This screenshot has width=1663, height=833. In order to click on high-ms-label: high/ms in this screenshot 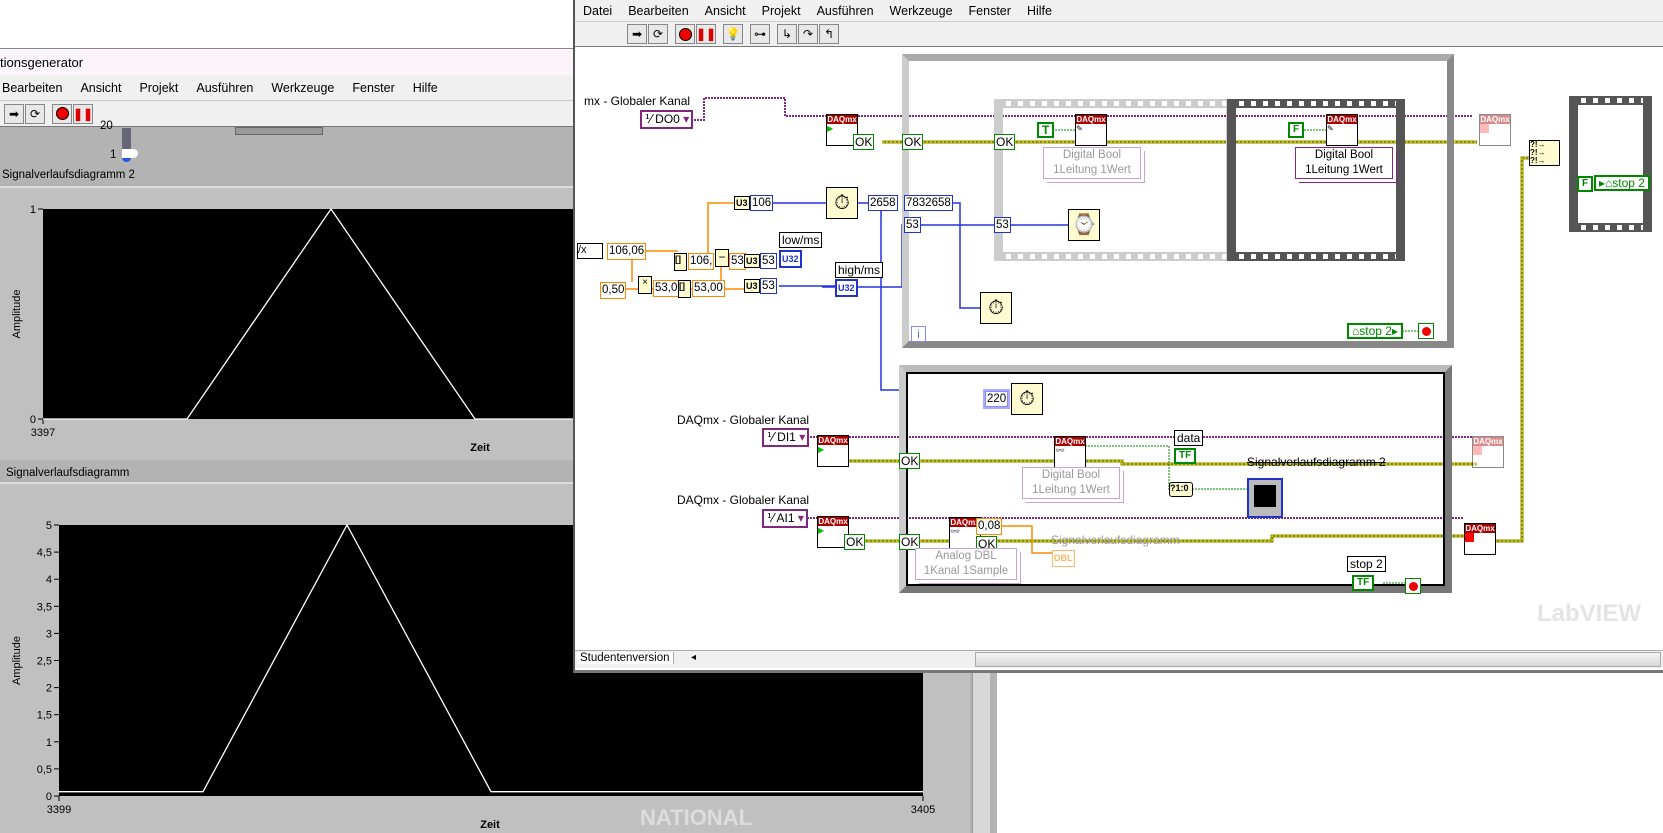, I will do `click(859, 270)`.